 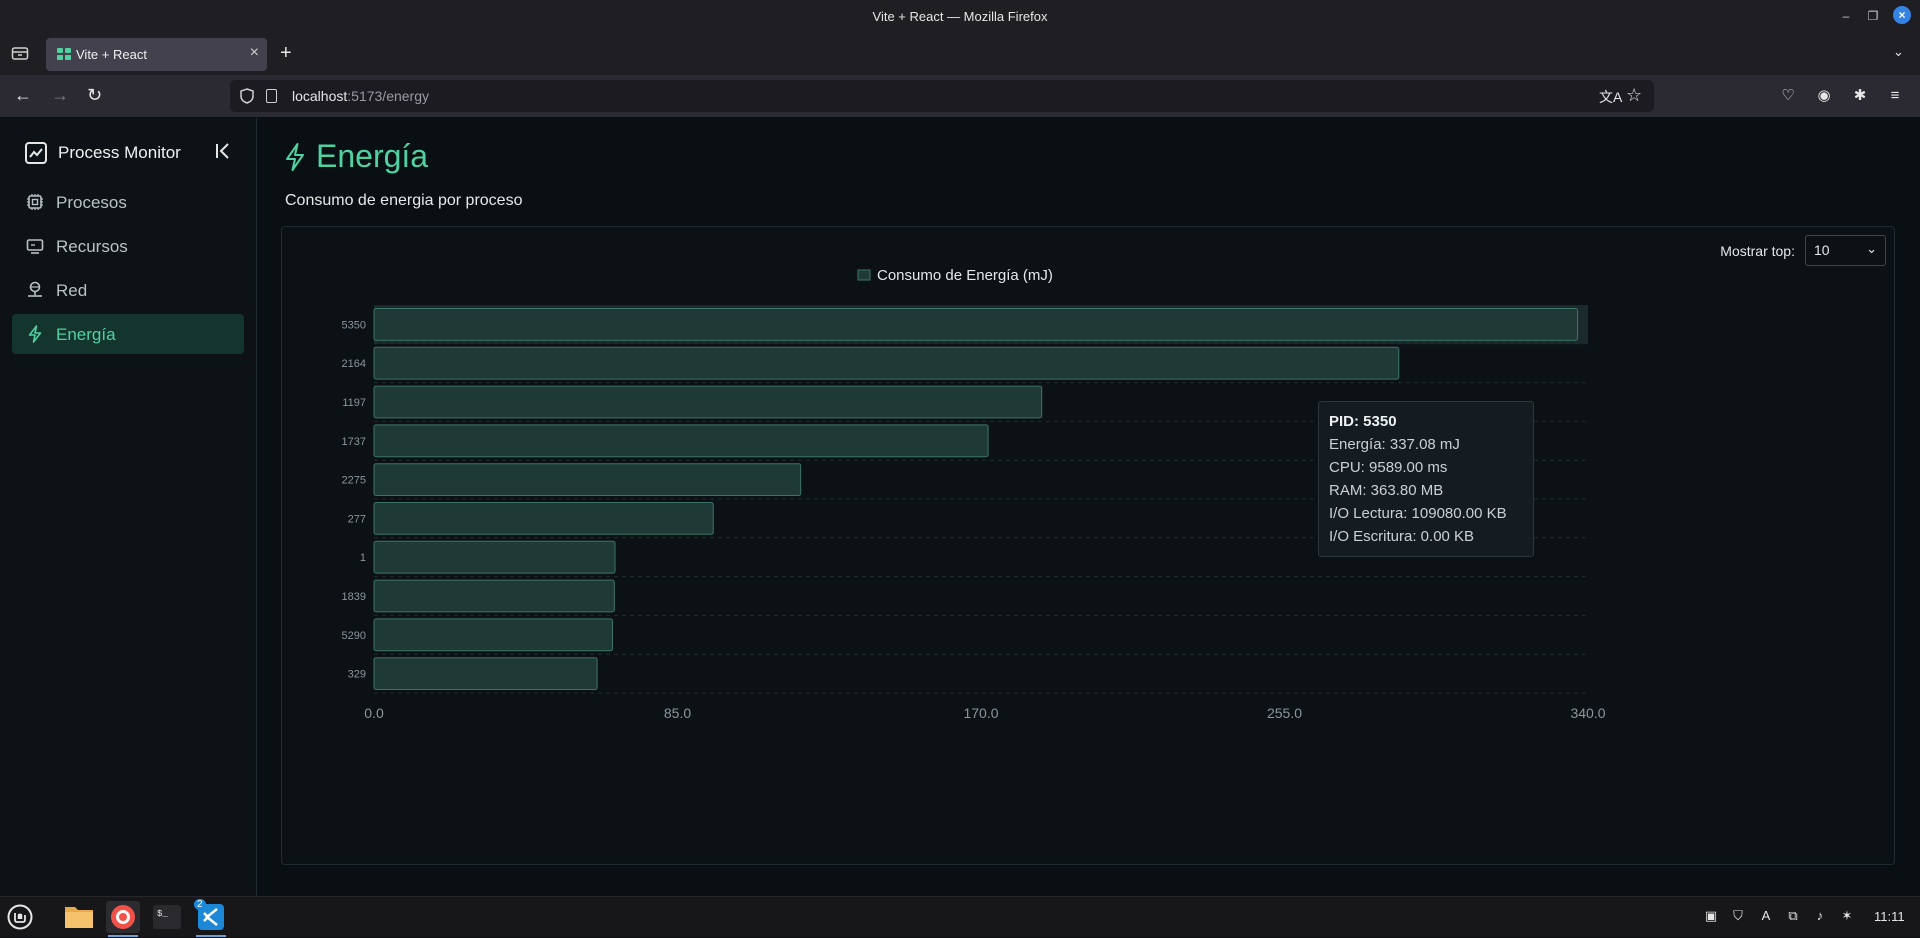 I want to click on url-text: localhost:5173/energy, so click(x=360, y=96).